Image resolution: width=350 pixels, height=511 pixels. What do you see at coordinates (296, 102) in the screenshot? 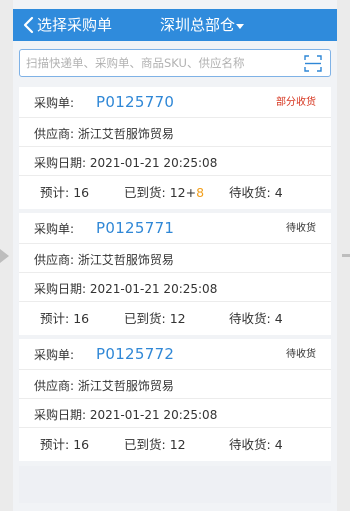
I see `status-badge: 部分收货` at bounding box center [296, 102].